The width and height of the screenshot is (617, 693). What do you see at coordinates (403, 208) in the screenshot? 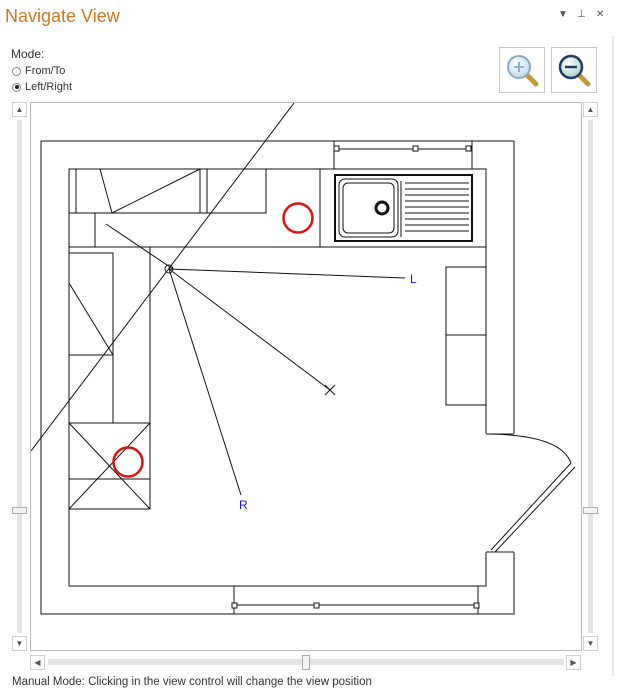
I see `sink-cabinet` at bounding box center [403, 208].